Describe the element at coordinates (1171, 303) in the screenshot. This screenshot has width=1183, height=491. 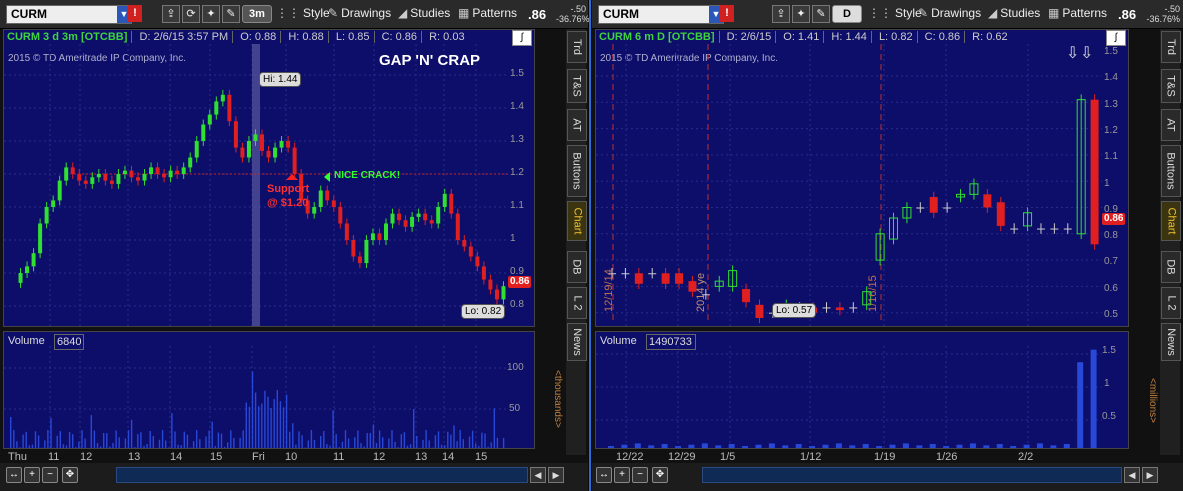
I see `right-tab-l2: L 2` at that location.